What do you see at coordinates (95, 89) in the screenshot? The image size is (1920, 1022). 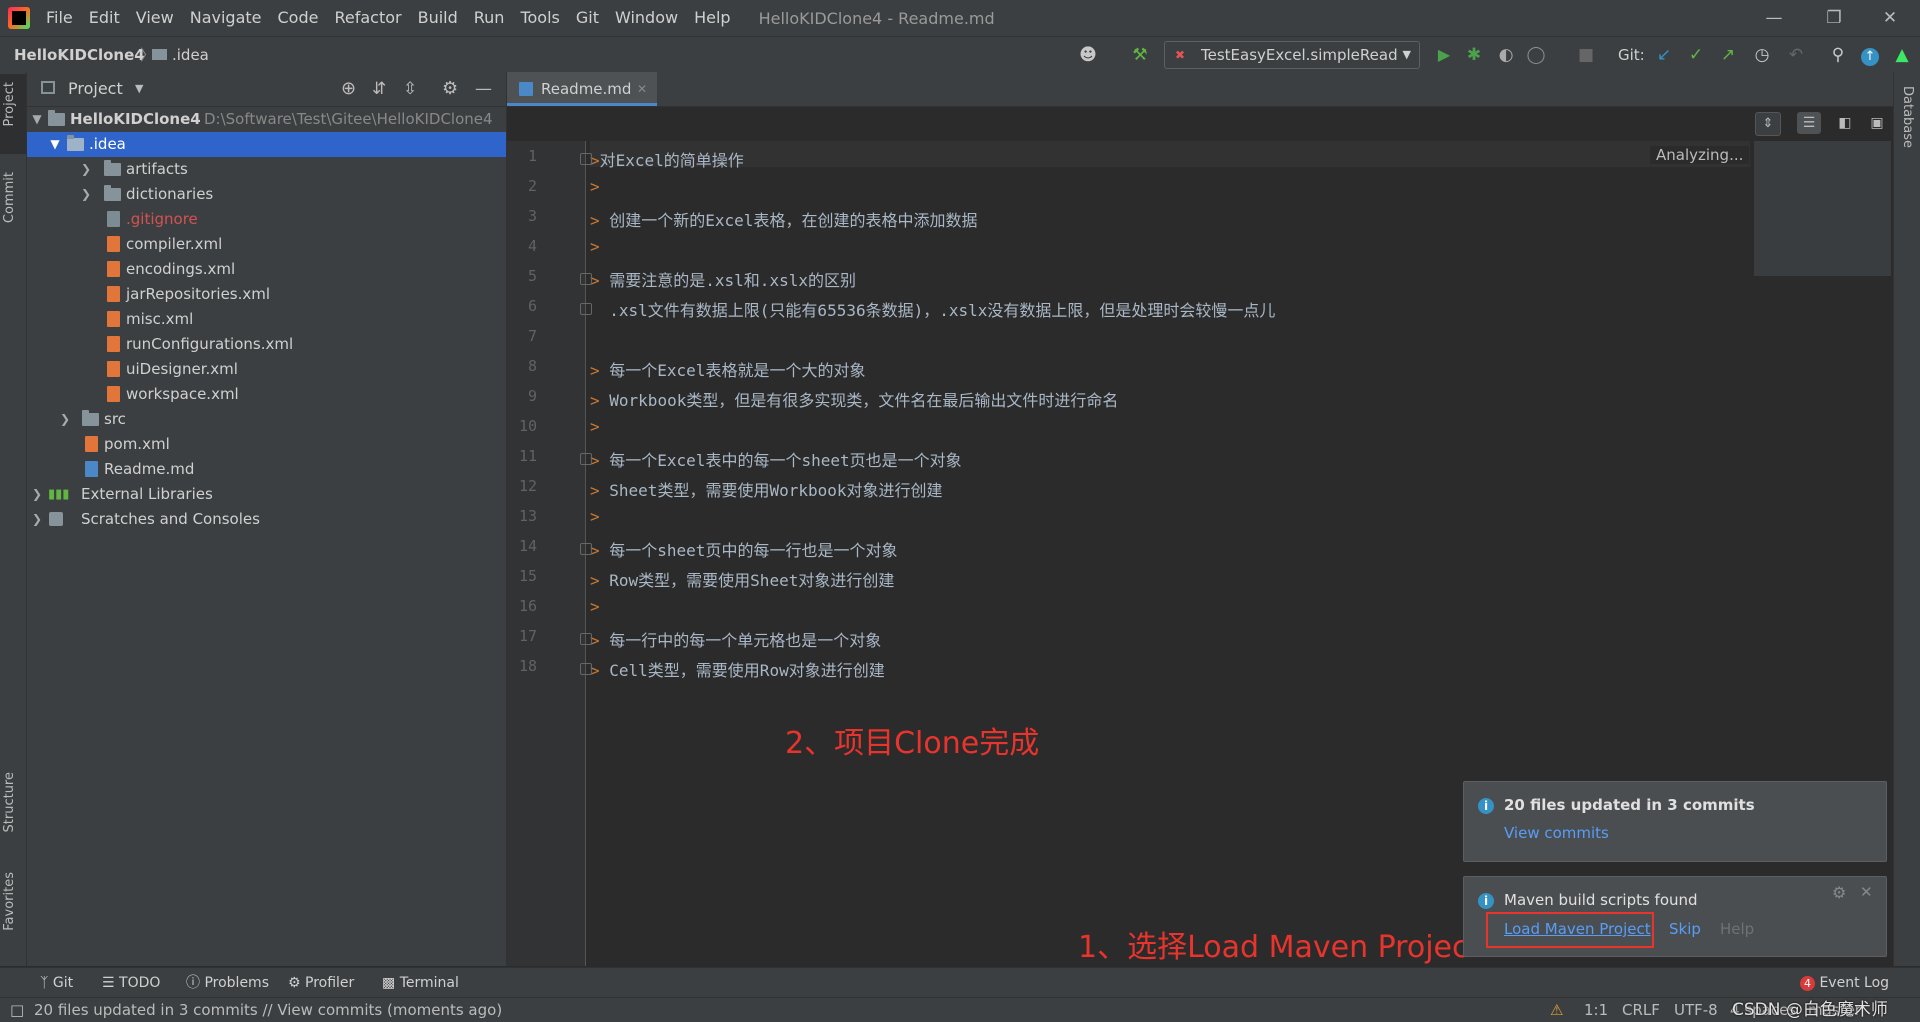 I see `project-panel-title: Project` at bounding box center [95, 89].